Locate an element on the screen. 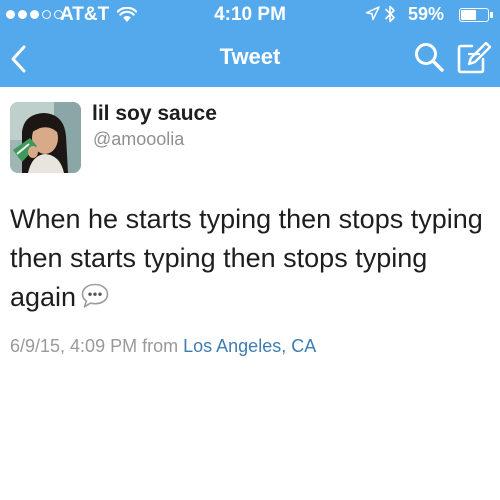 The width and height of the screenshot is (500, 500). author-avatar is located at coordinates (45, 137).